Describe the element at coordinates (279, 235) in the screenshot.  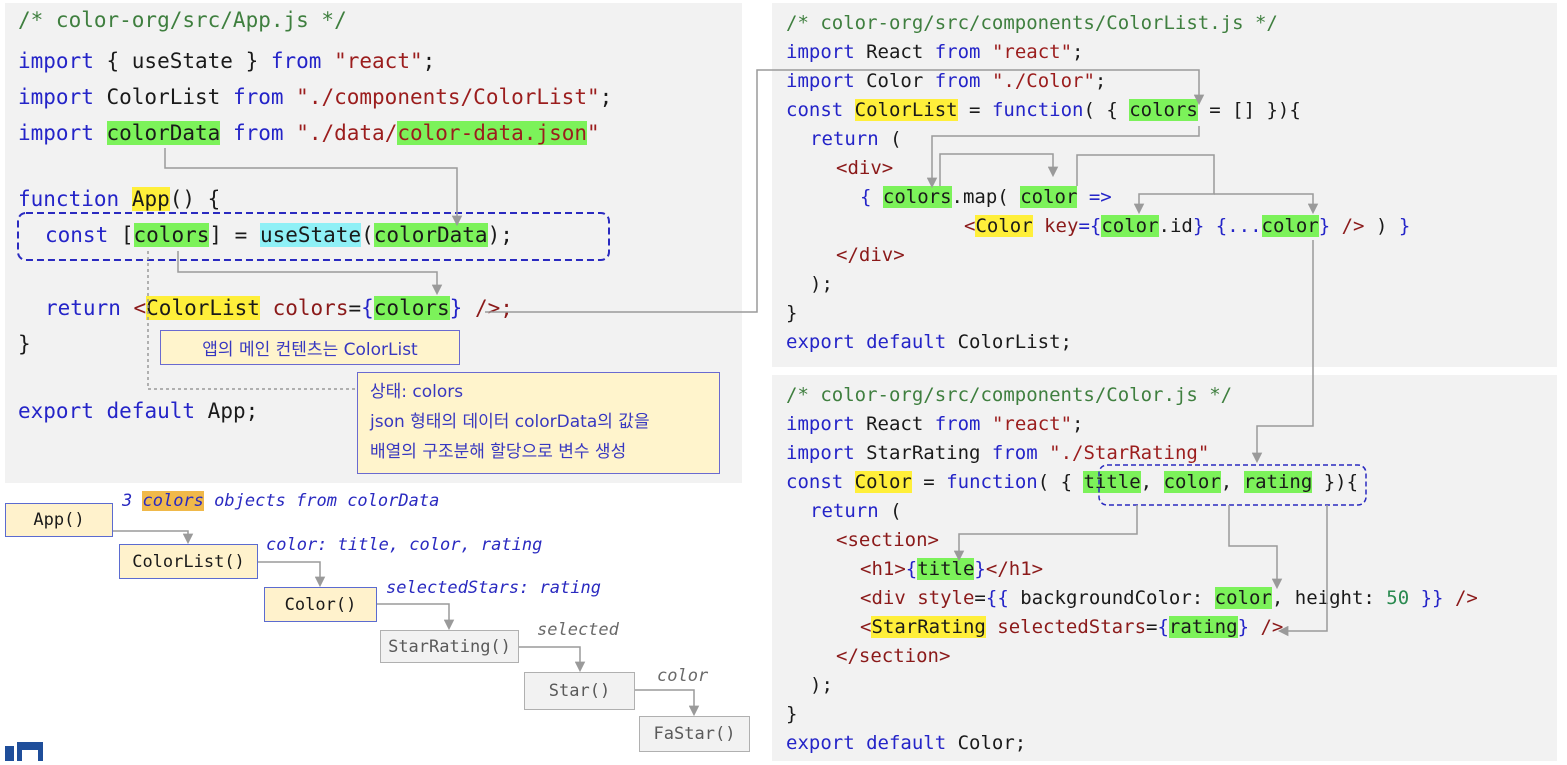
I see `app-line-usestate: const [colors] = useState(colorData);` at that location.